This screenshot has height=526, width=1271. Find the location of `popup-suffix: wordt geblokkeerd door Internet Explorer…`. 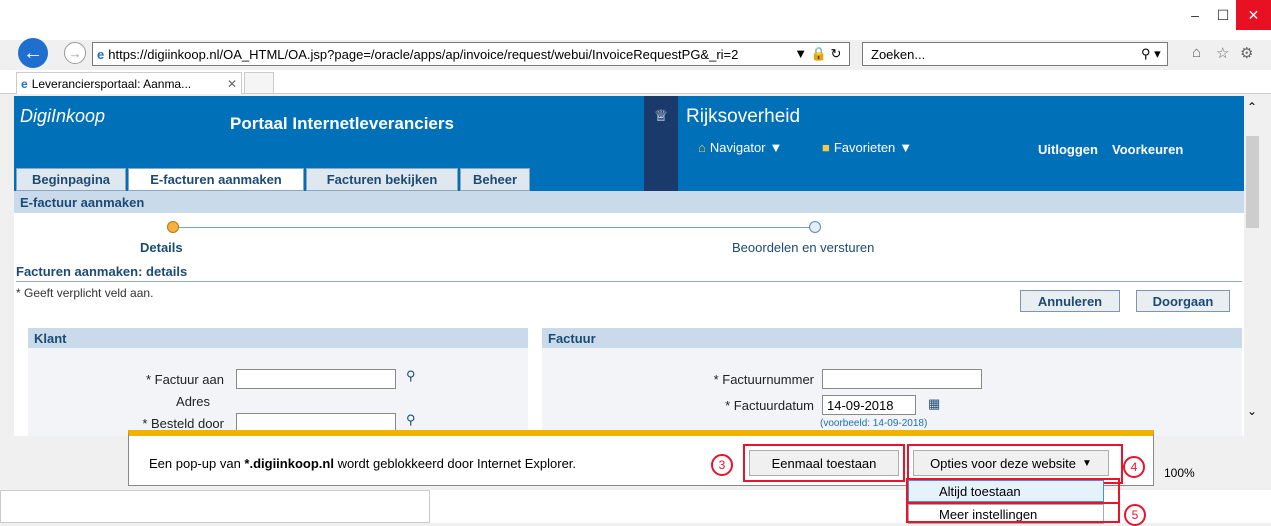

popup-suffix: wordt geblokkeerd door Internet Explorer… is located at coordinates (455, 463).